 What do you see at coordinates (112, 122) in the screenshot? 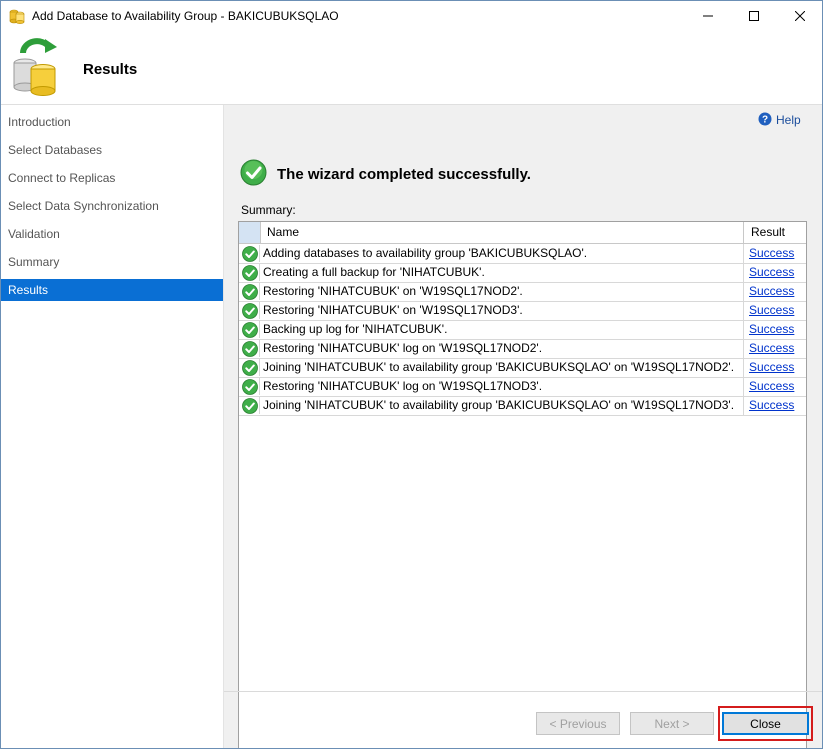
I see `sidebar-item-introduction: Introduction` at bounding box center [112, 122].